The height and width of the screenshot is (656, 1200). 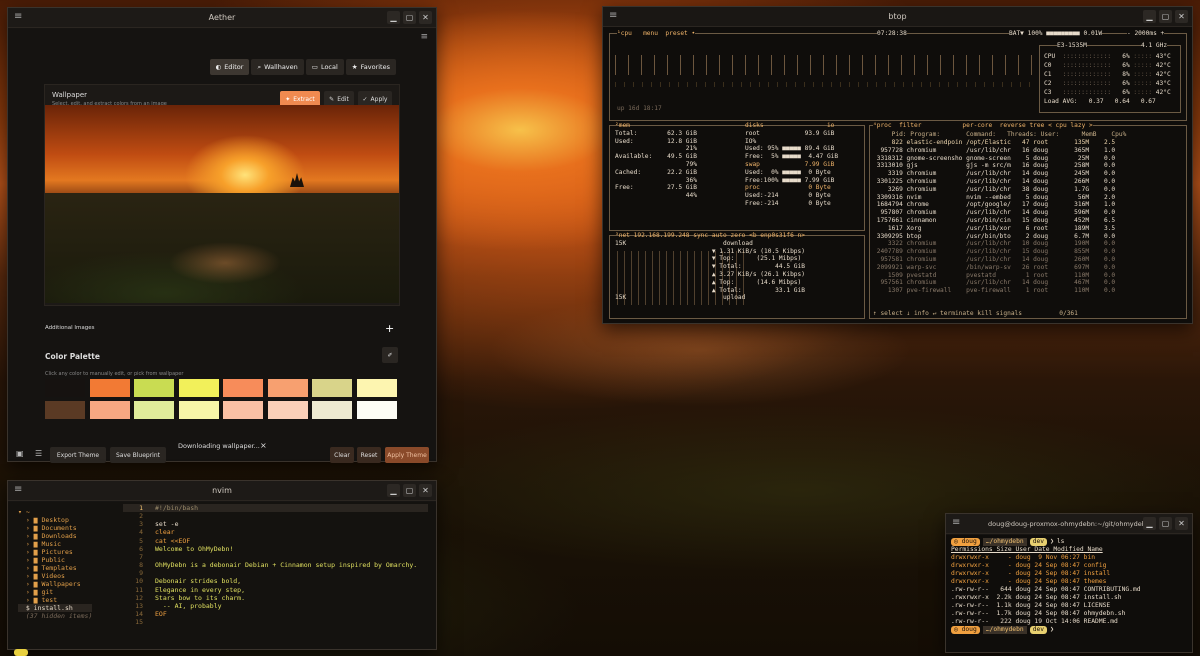 I want to click on tree-folder: › ▆ git, so click(x=55, y=592).